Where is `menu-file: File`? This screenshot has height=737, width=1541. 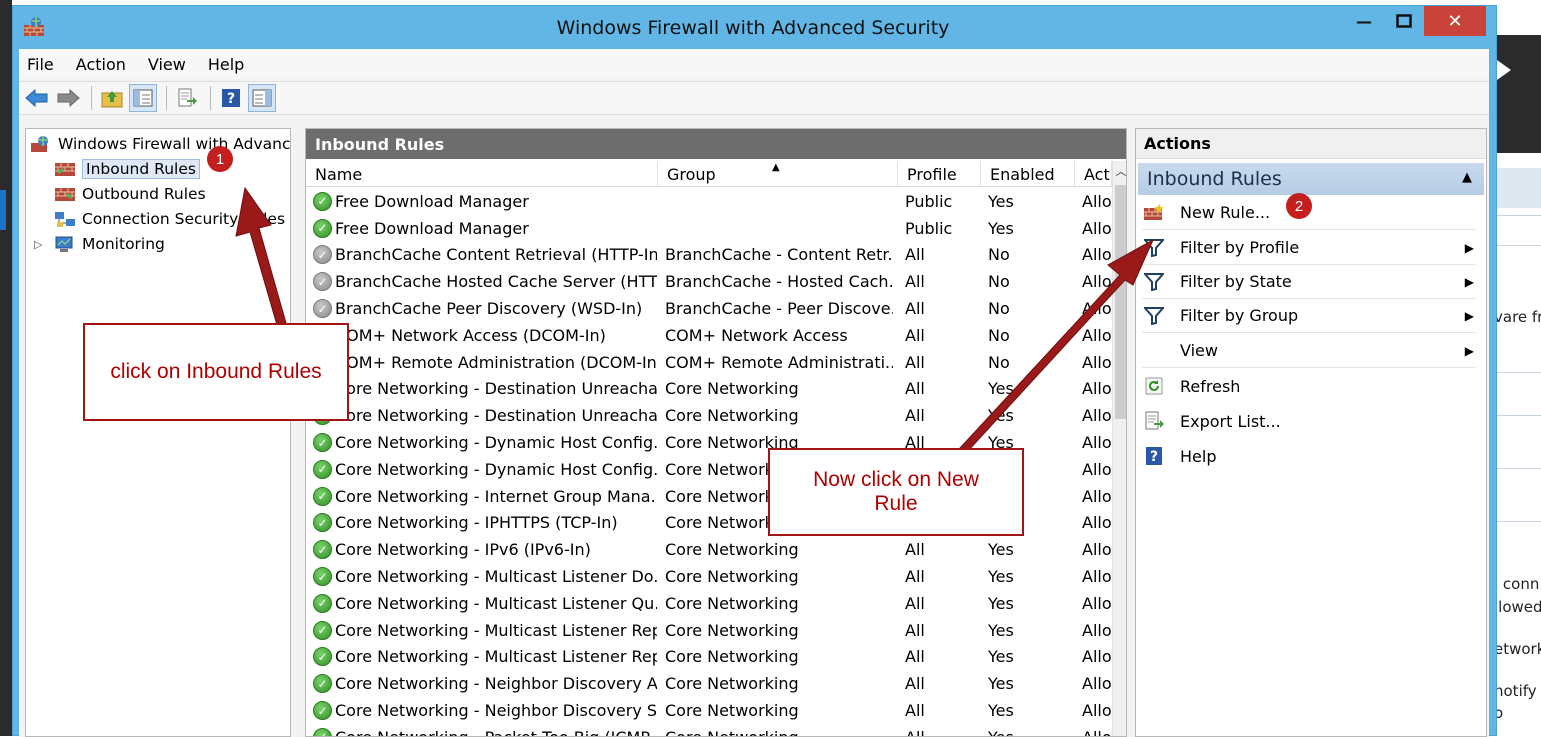 menu-file: File is located at coordinates (40, 64).